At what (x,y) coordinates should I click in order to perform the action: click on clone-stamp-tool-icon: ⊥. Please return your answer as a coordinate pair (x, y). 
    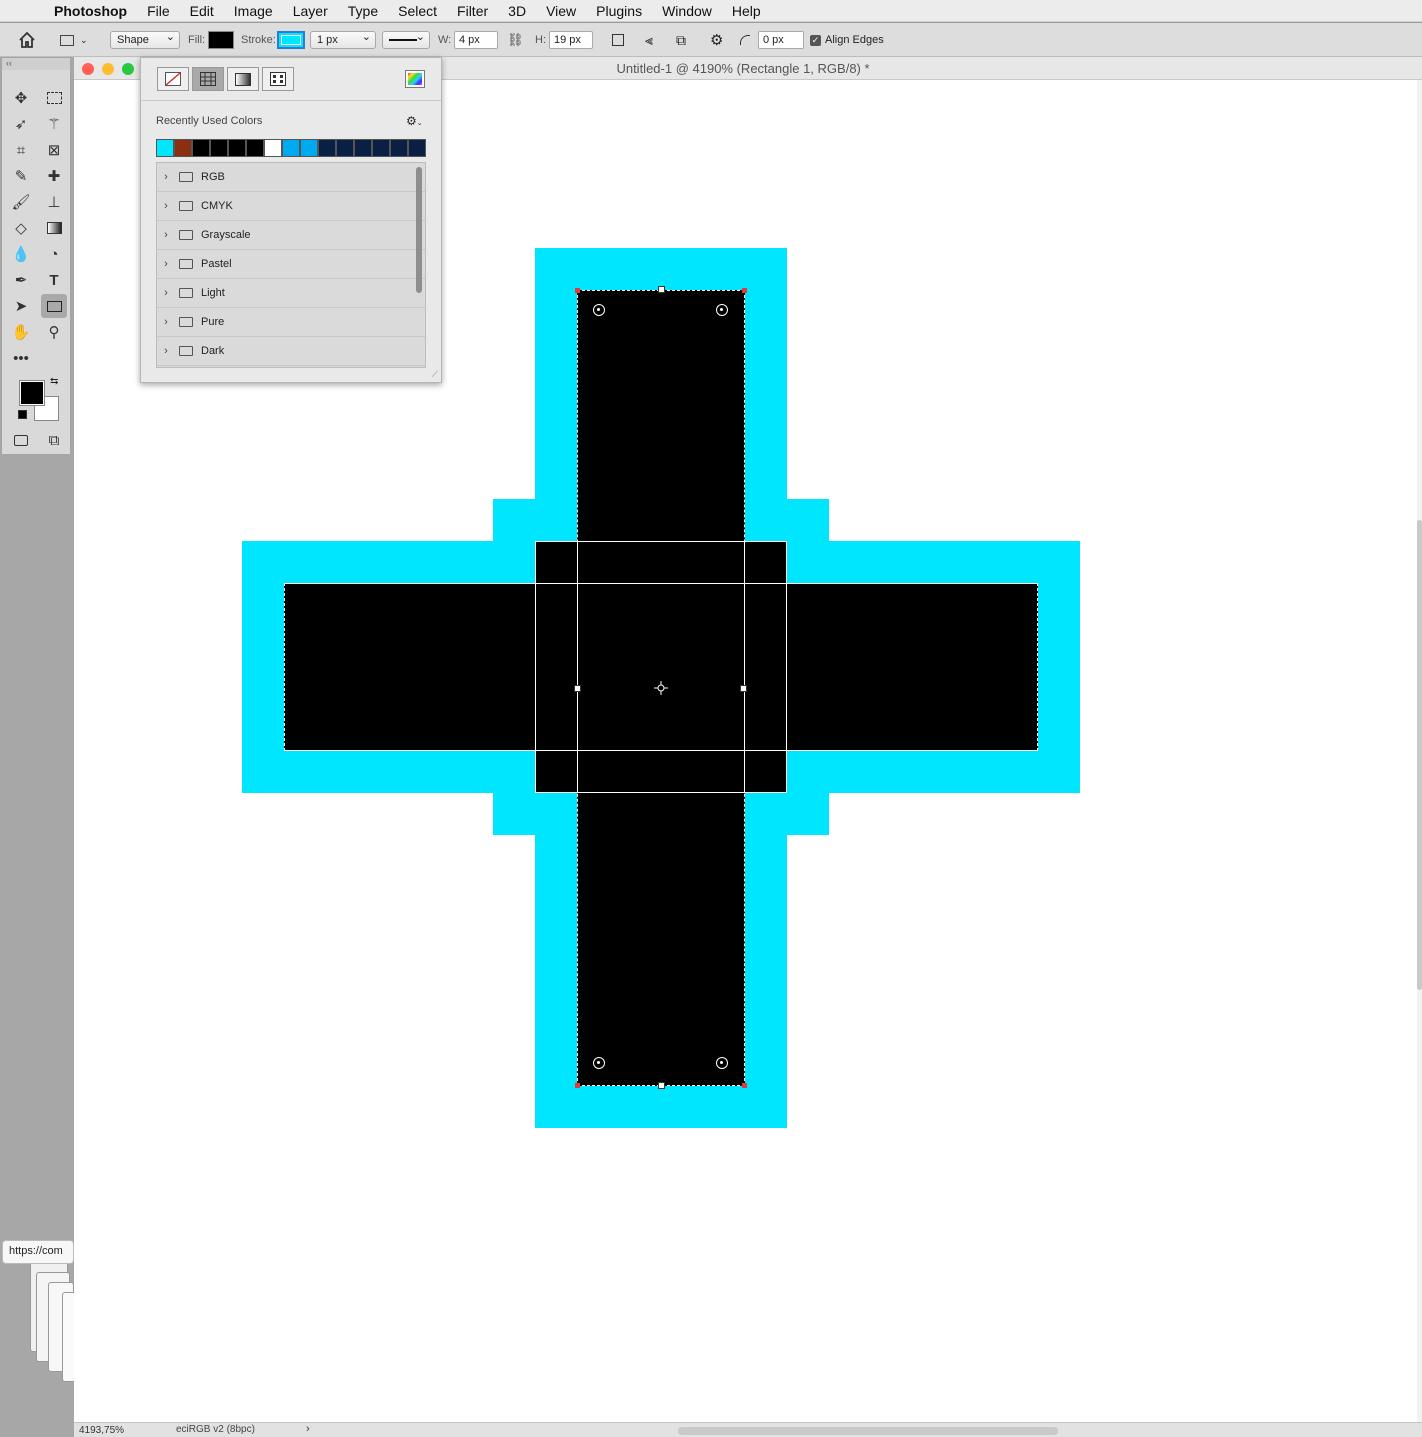
    Looking at the image, I should click on (54, 202).